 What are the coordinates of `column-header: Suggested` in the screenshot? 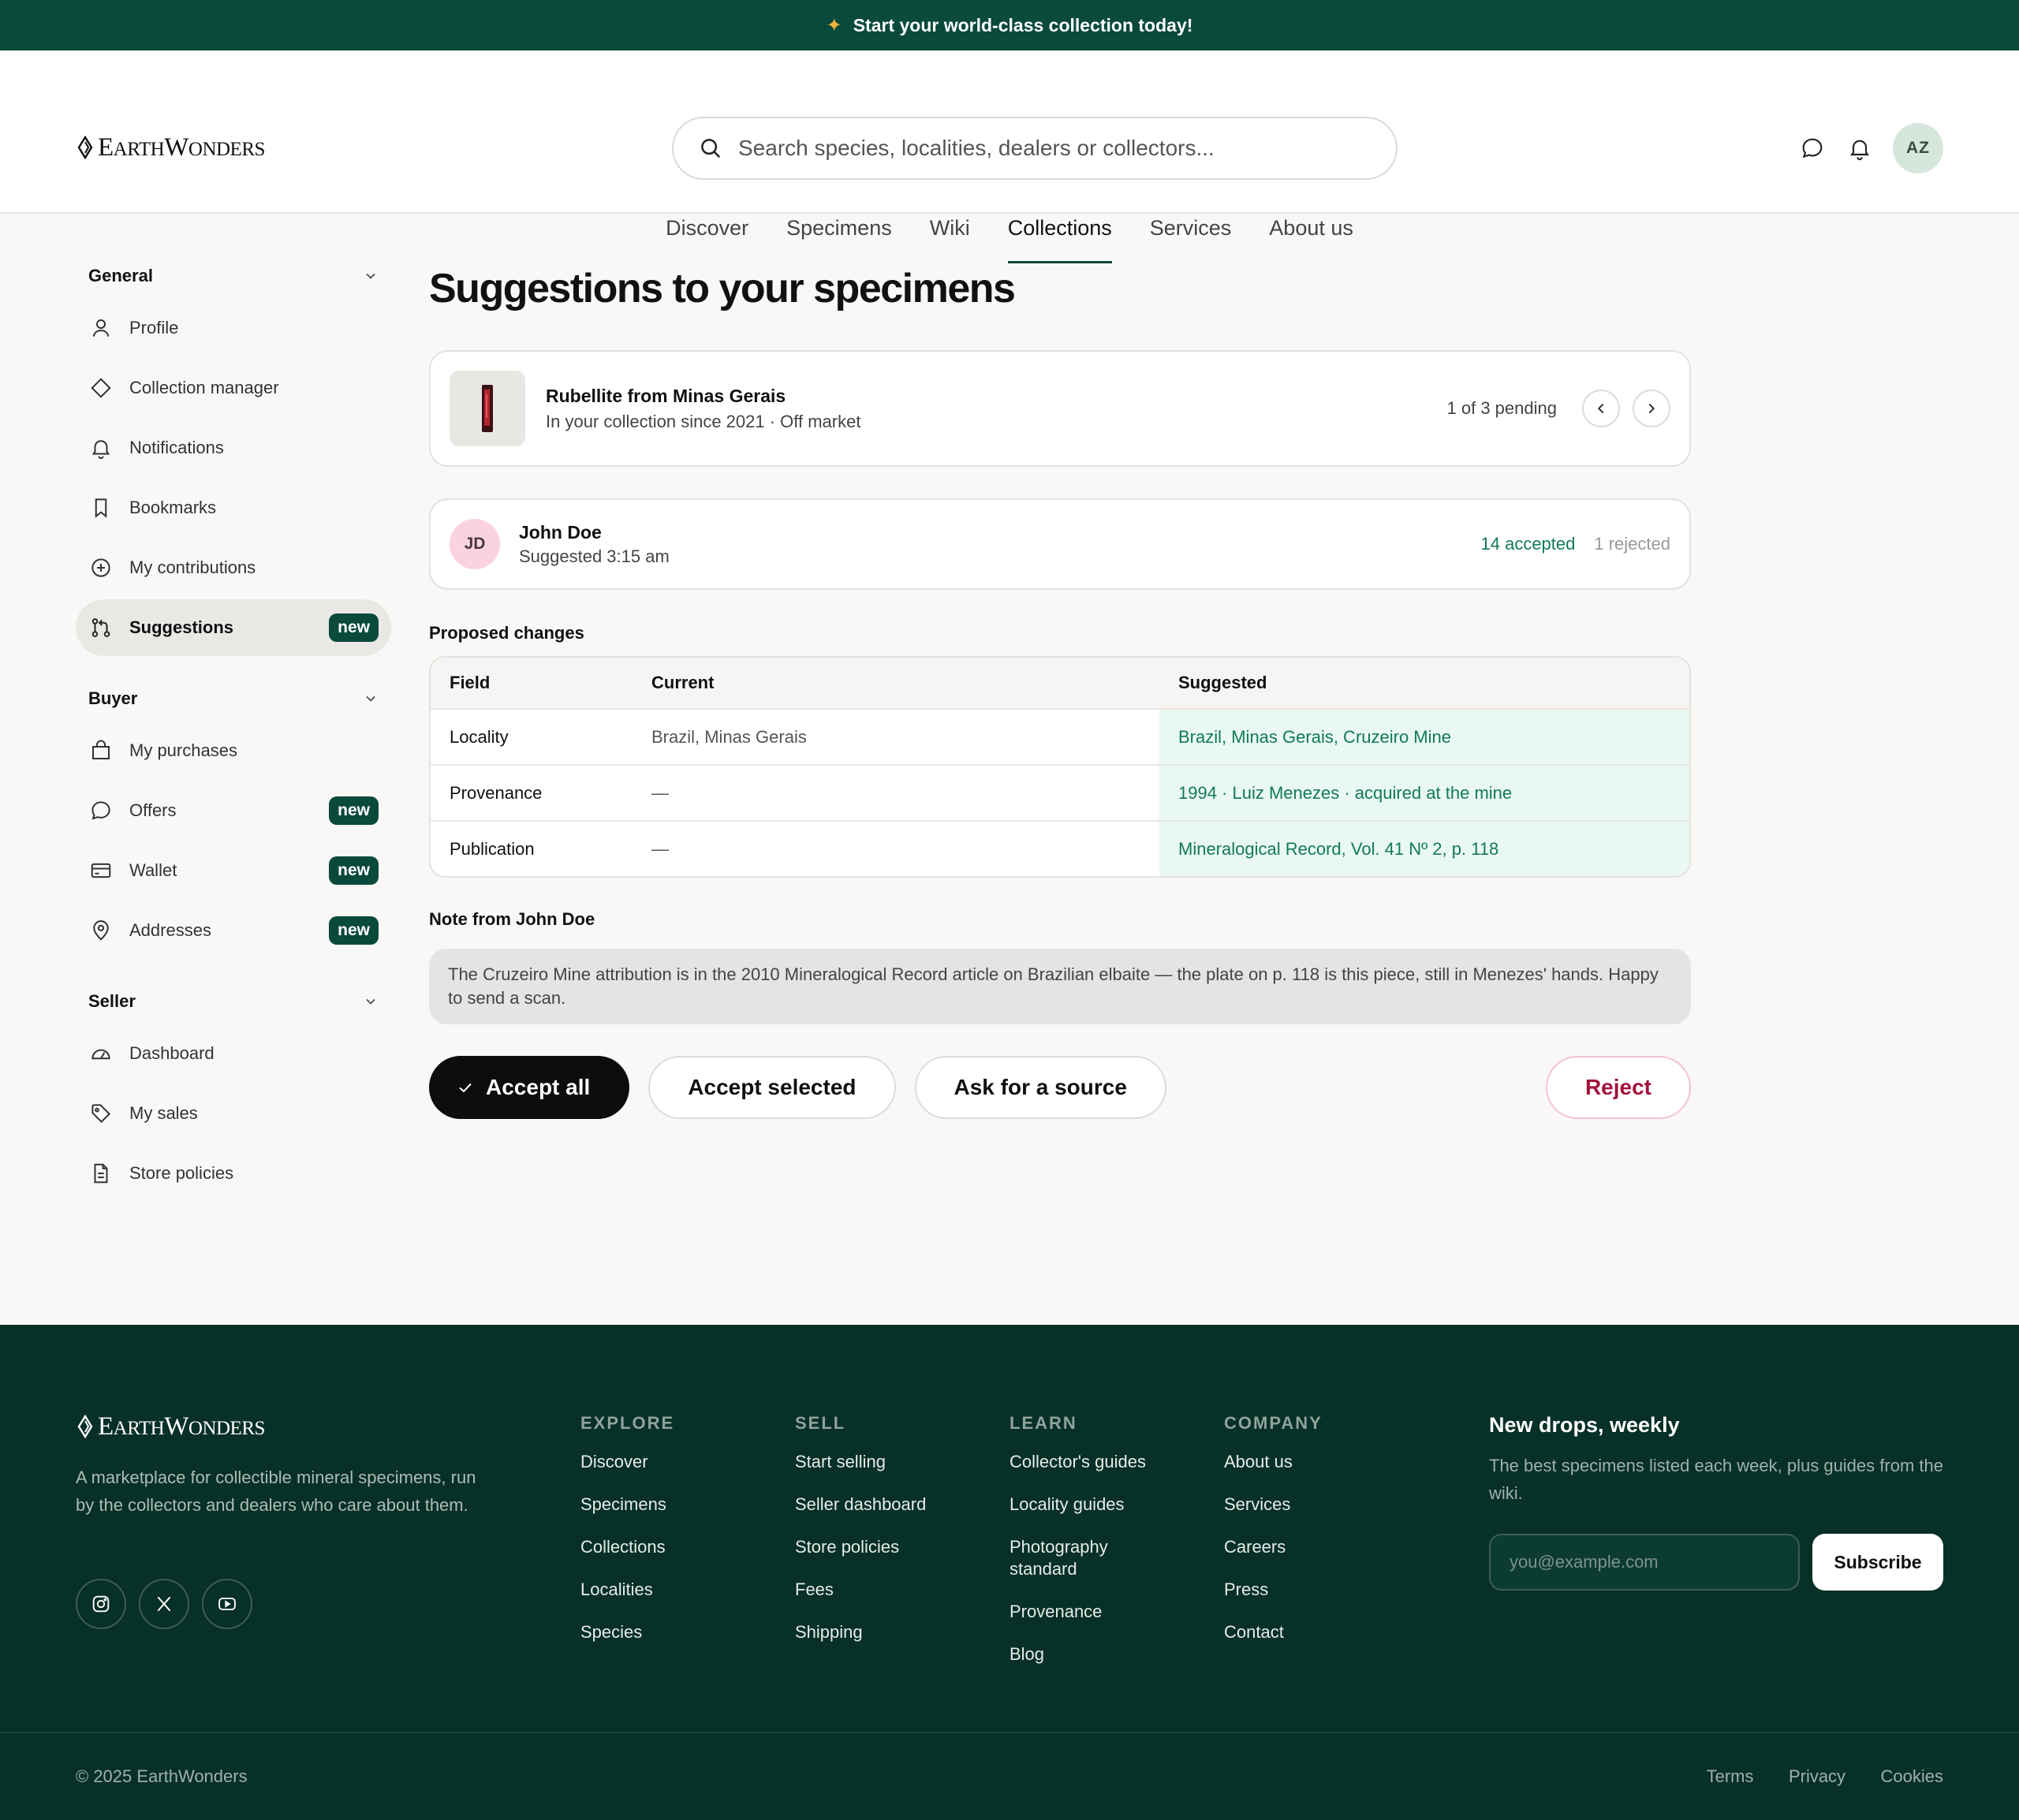 It's located at (1424, 683).